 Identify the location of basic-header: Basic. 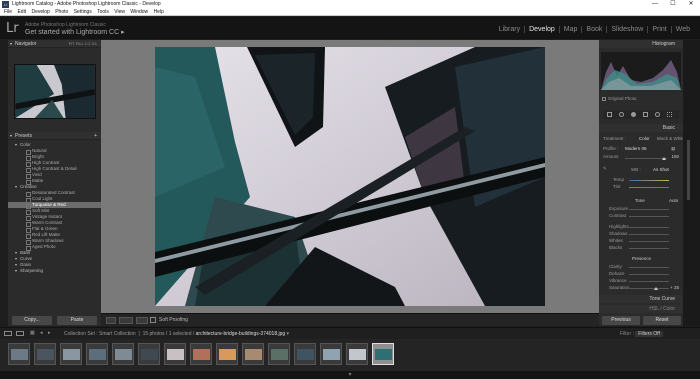
(641, 128).